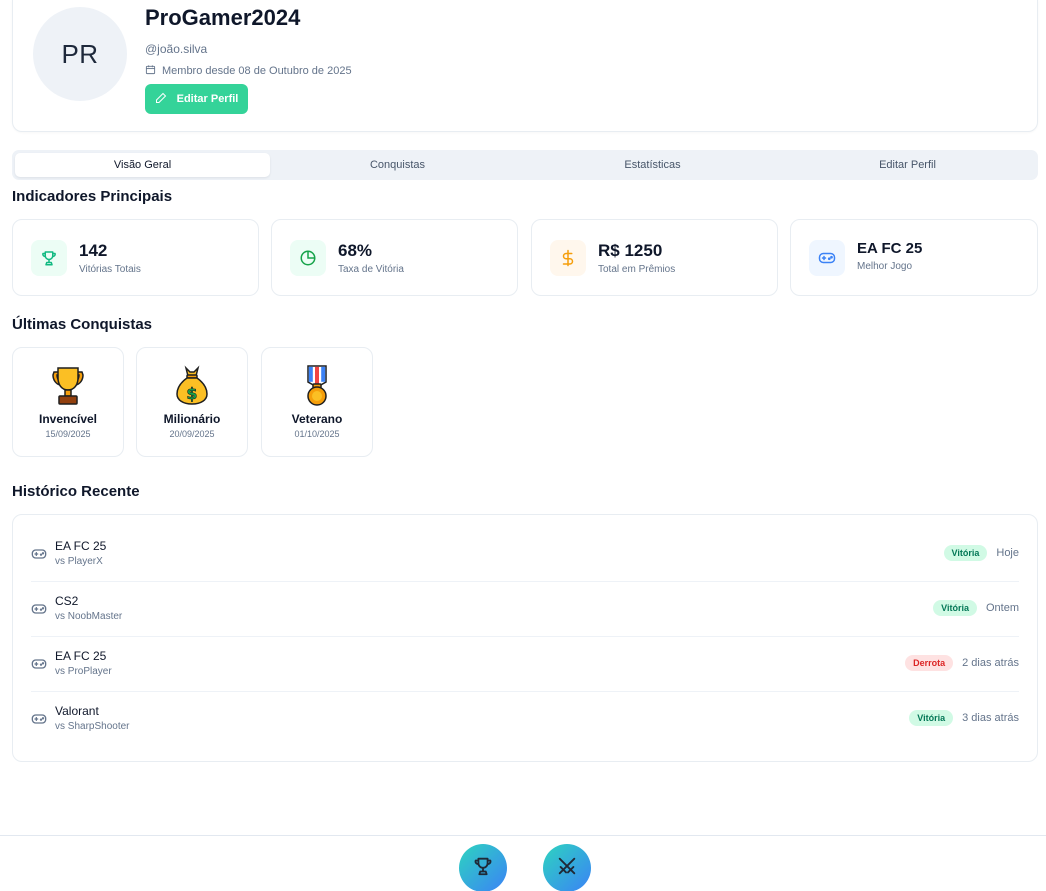 This screenshot has width=1046, height=891. Describe the element at coordinates (135, 257) in the screenshot. I see `stat-card-wins: 142 Vitórias Totais` at that location.